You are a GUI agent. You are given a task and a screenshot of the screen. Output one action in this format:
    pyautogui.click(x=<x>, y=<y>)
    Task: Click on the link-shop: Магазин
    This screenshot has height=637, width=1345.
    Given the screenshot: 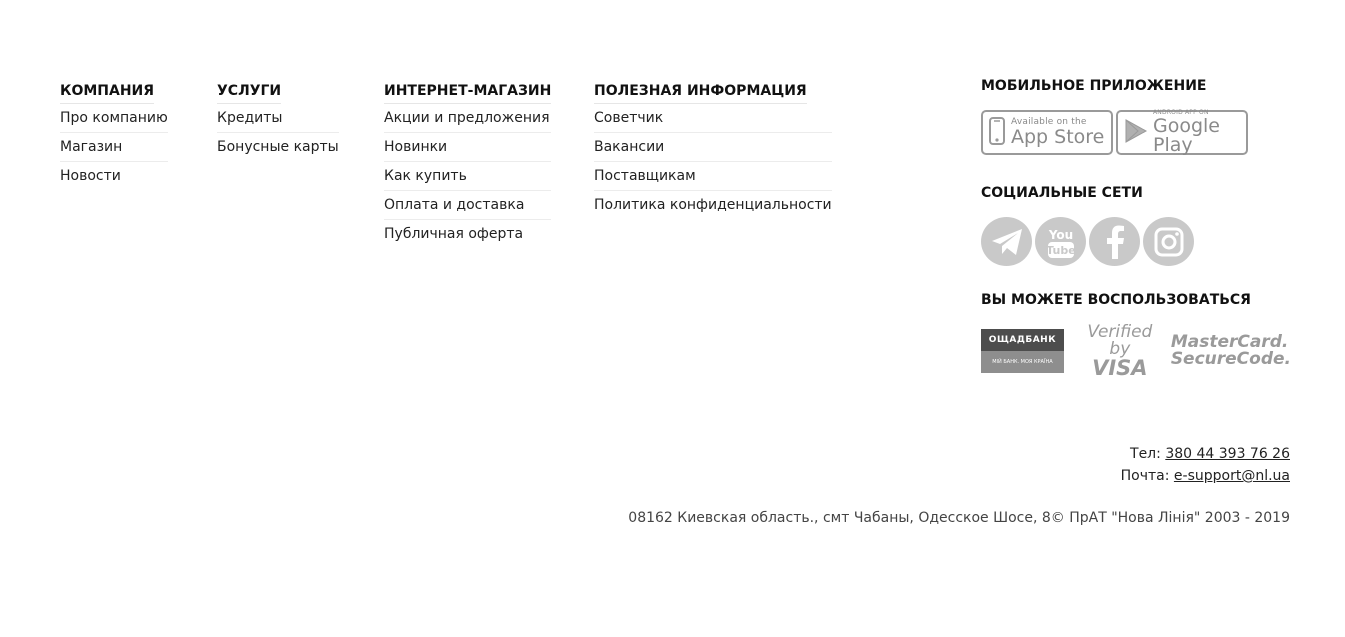 What is the action you would take?
    pyautogui.click(x=114, y=147)
    